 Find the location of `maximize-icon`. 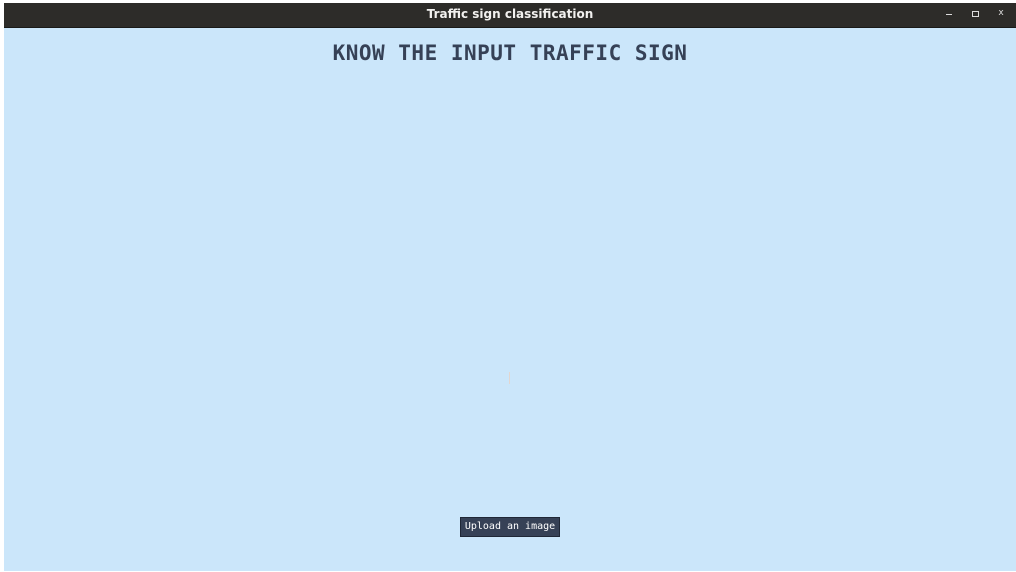

maximize-icon is located at coordinates (975, 14).